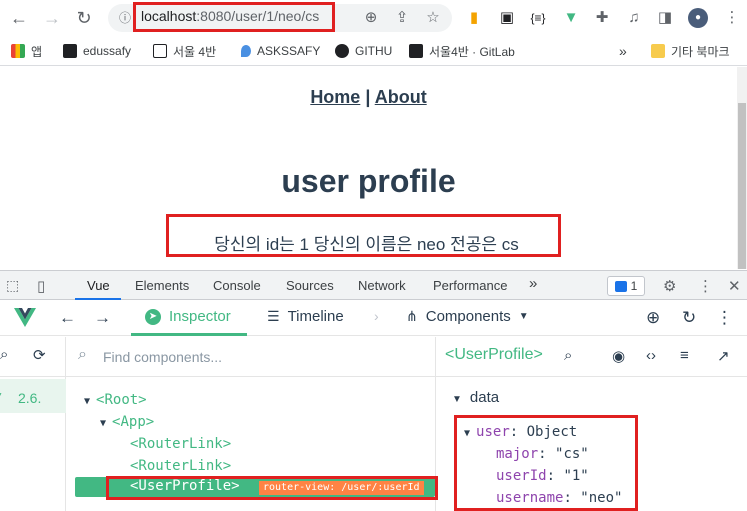 Image resolution: width=747 pixels, height=511 pixels. Describe the element at coordinates (412, 316) in the screenshot. I see `components-tree-icon: ⋔` at that location.